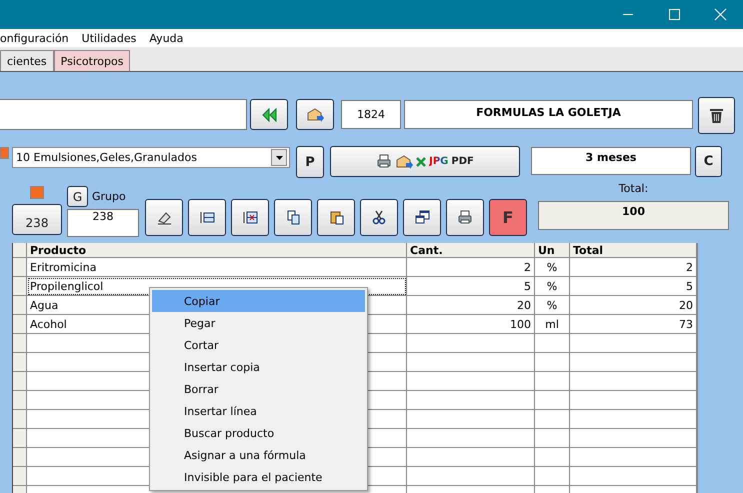  I want to click on export-button: JPG PDF, so click(425, 161).